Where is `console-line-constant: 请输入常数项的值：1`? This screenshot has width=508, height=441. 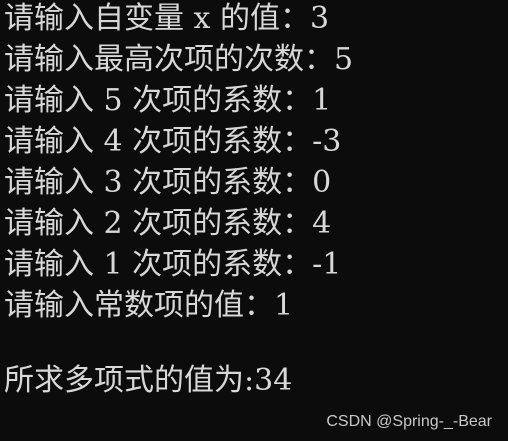 console-line-constant: 请输入常数项的值：1 is located at coordinates (149, 305).